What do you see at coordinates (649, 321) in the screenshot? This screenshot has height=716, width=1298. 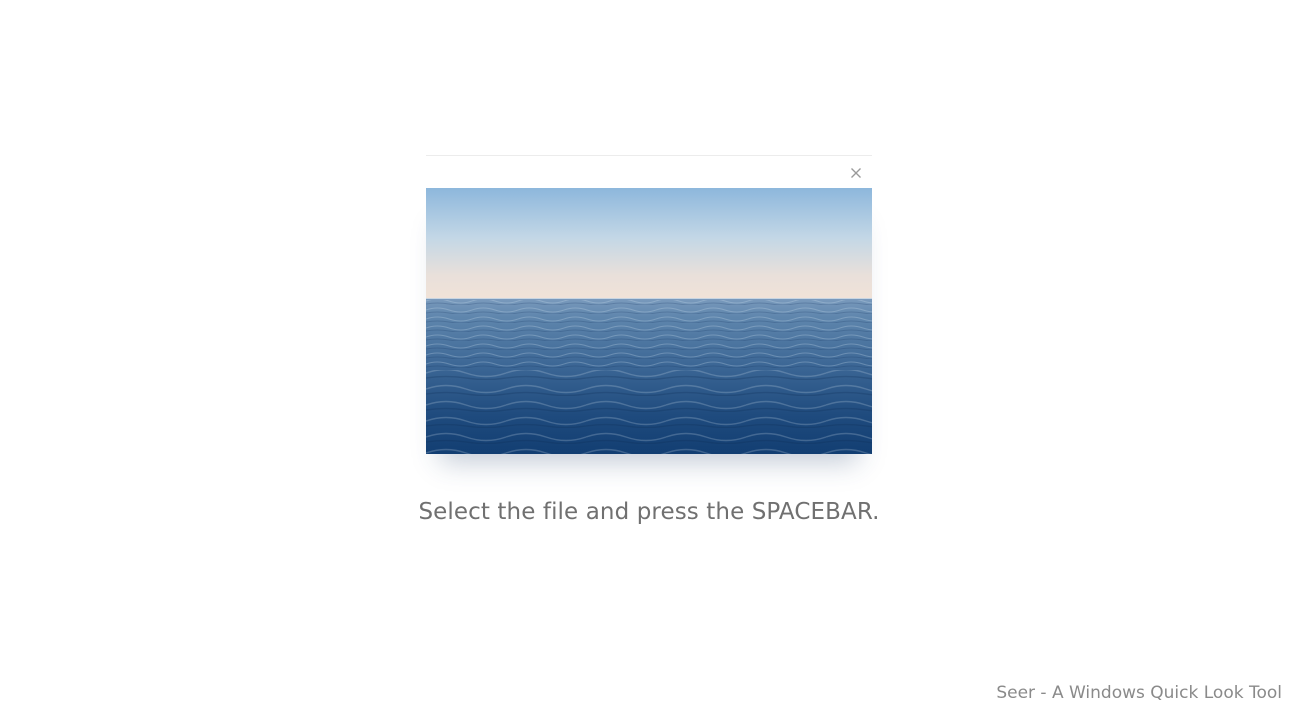 I see `ocean-horizon-image` at bounding box center [649, 321].